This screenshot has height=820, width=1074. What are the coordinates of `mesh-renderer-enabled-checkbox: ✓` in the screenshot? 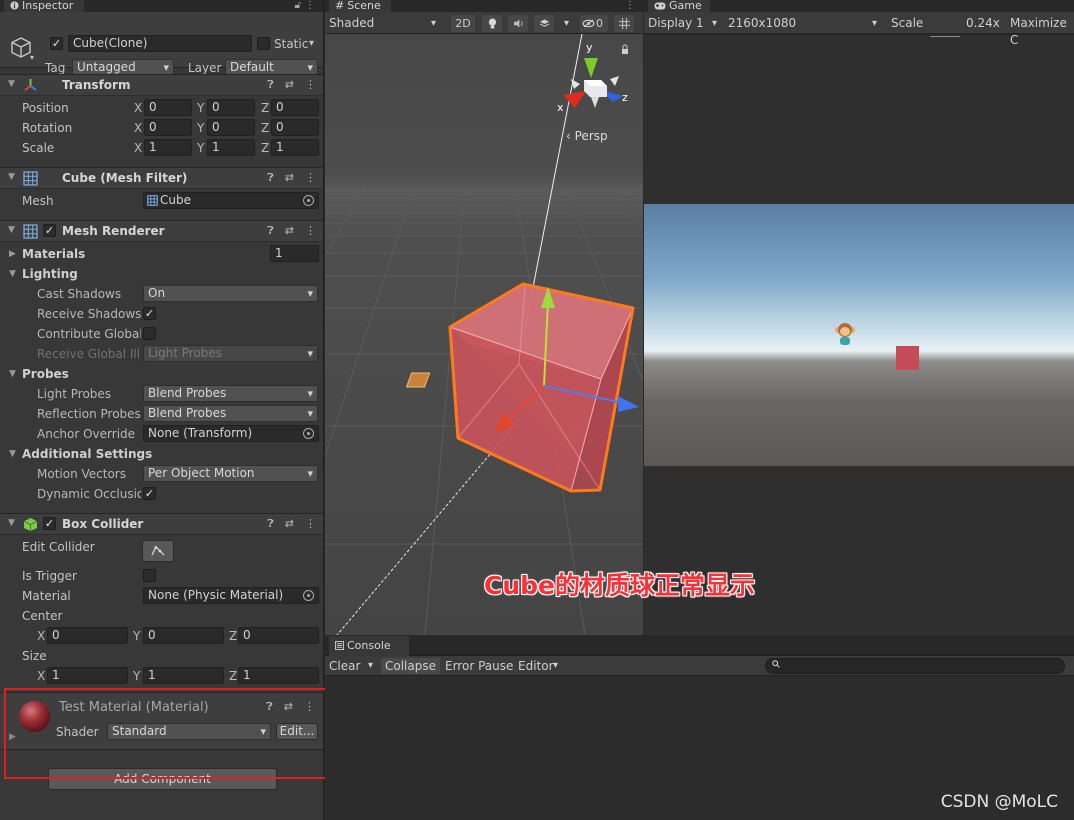 It's located at (49, 230).